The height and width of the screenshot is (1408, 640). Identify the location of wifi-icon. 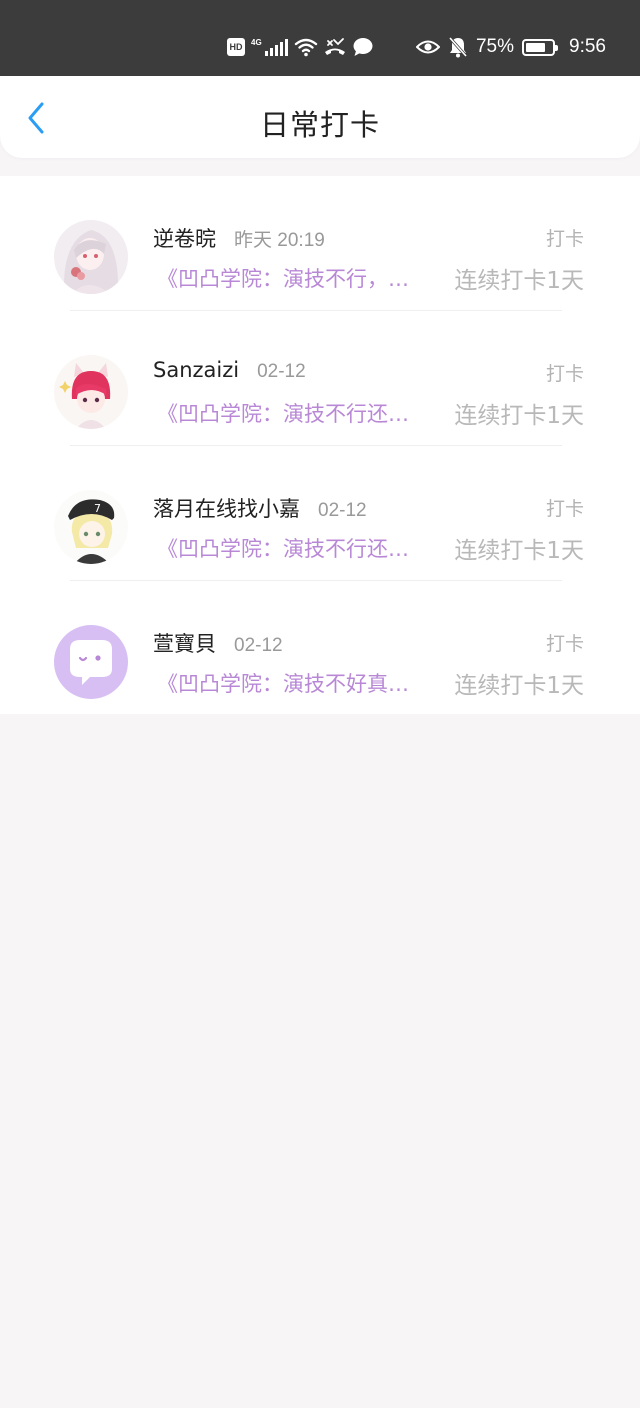
(305, 47).